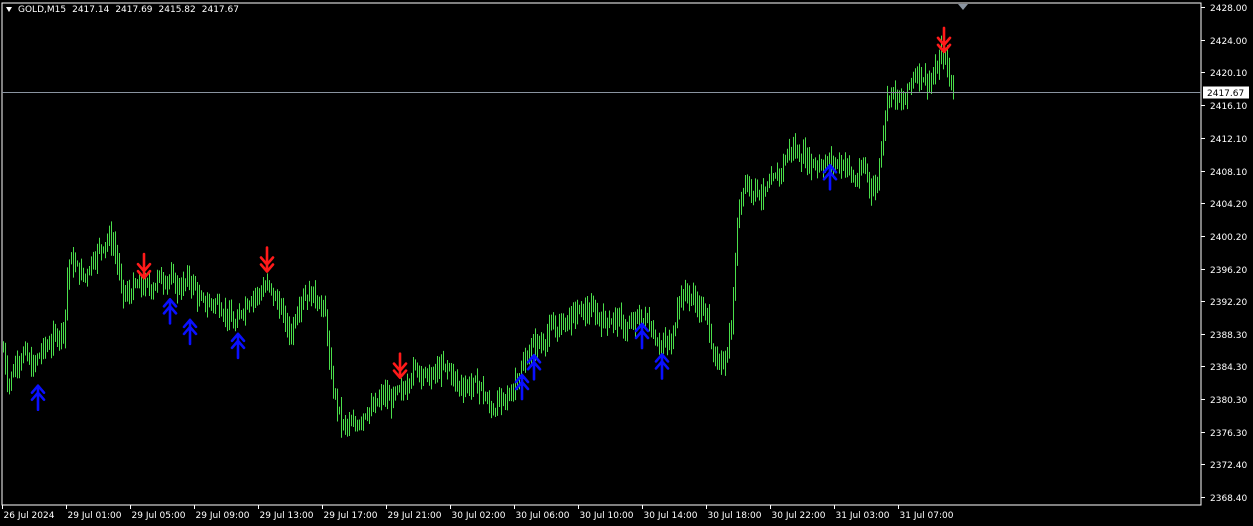 The width and height of the screenshot is (1253, 526). What do you see at coordinates (287, 516) in the screenshot?
I see `x-tick-label: 29 Jul 13:00` at bounding box center [287, 516].